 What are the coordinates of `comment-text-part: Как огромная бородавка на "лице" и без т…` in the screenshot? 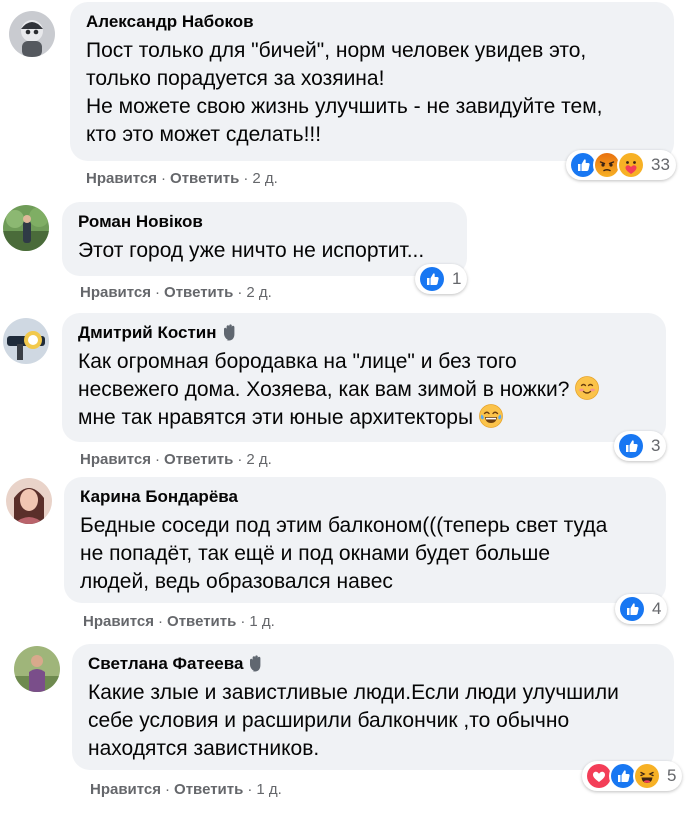 It's located at (324, 375).